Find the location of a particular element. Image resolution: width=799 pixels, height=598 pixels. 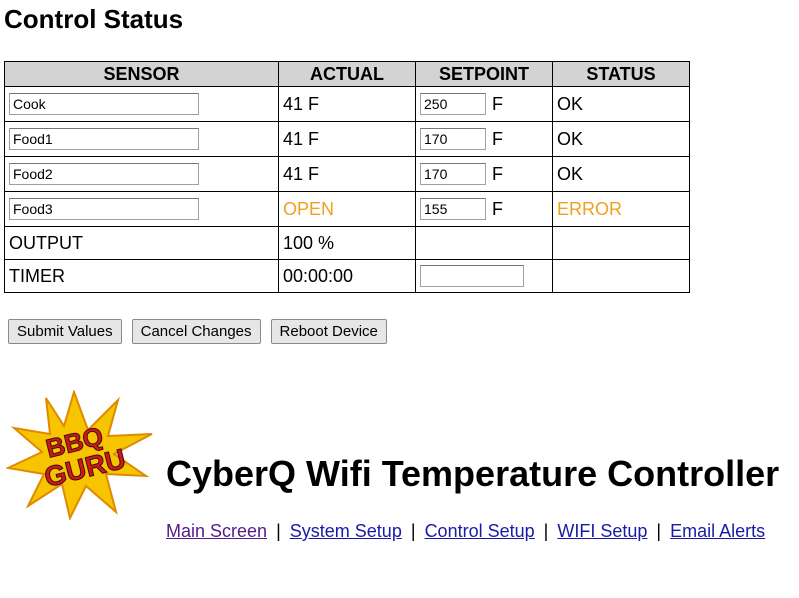

table-row: OPEN F ERROR is located at coordinates (347, 209).